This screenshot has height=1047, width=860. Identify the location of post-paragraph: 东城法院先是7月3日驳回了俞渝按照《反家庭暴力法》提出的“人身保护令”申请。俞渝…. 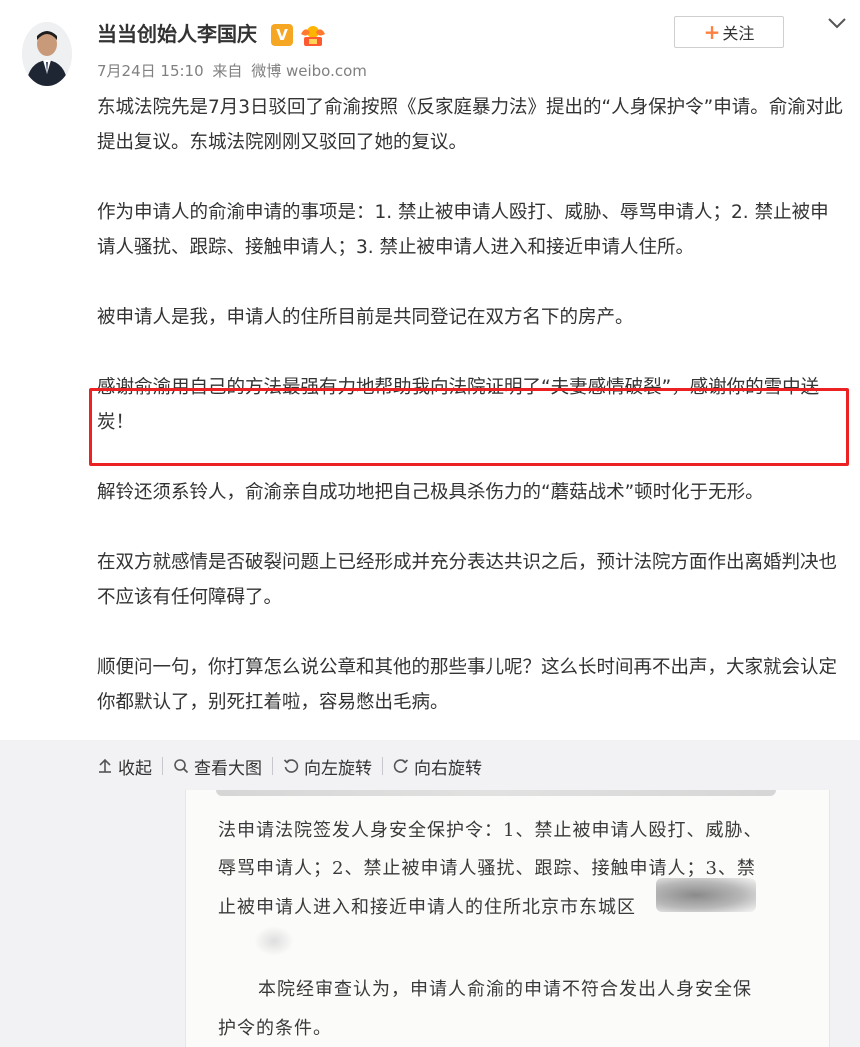
(470, 125).